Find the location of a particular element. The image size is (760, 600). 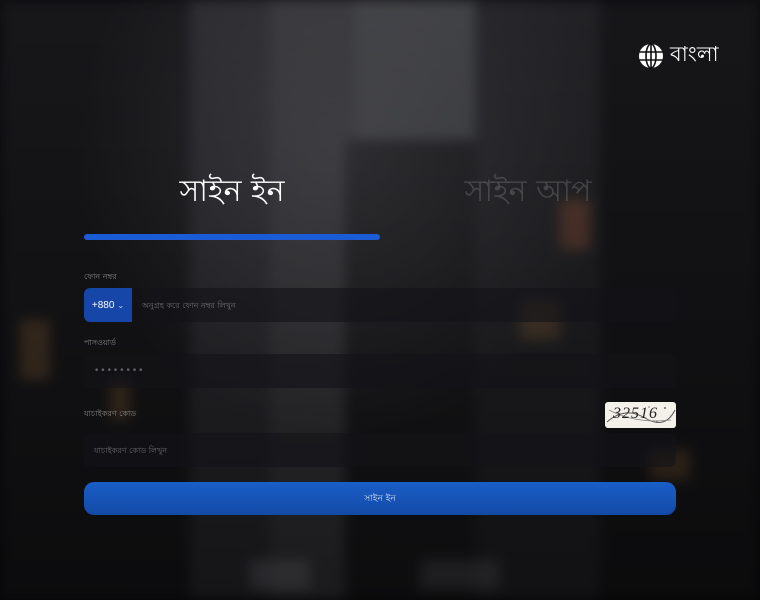

password-field is located at coordinates (380, 371).